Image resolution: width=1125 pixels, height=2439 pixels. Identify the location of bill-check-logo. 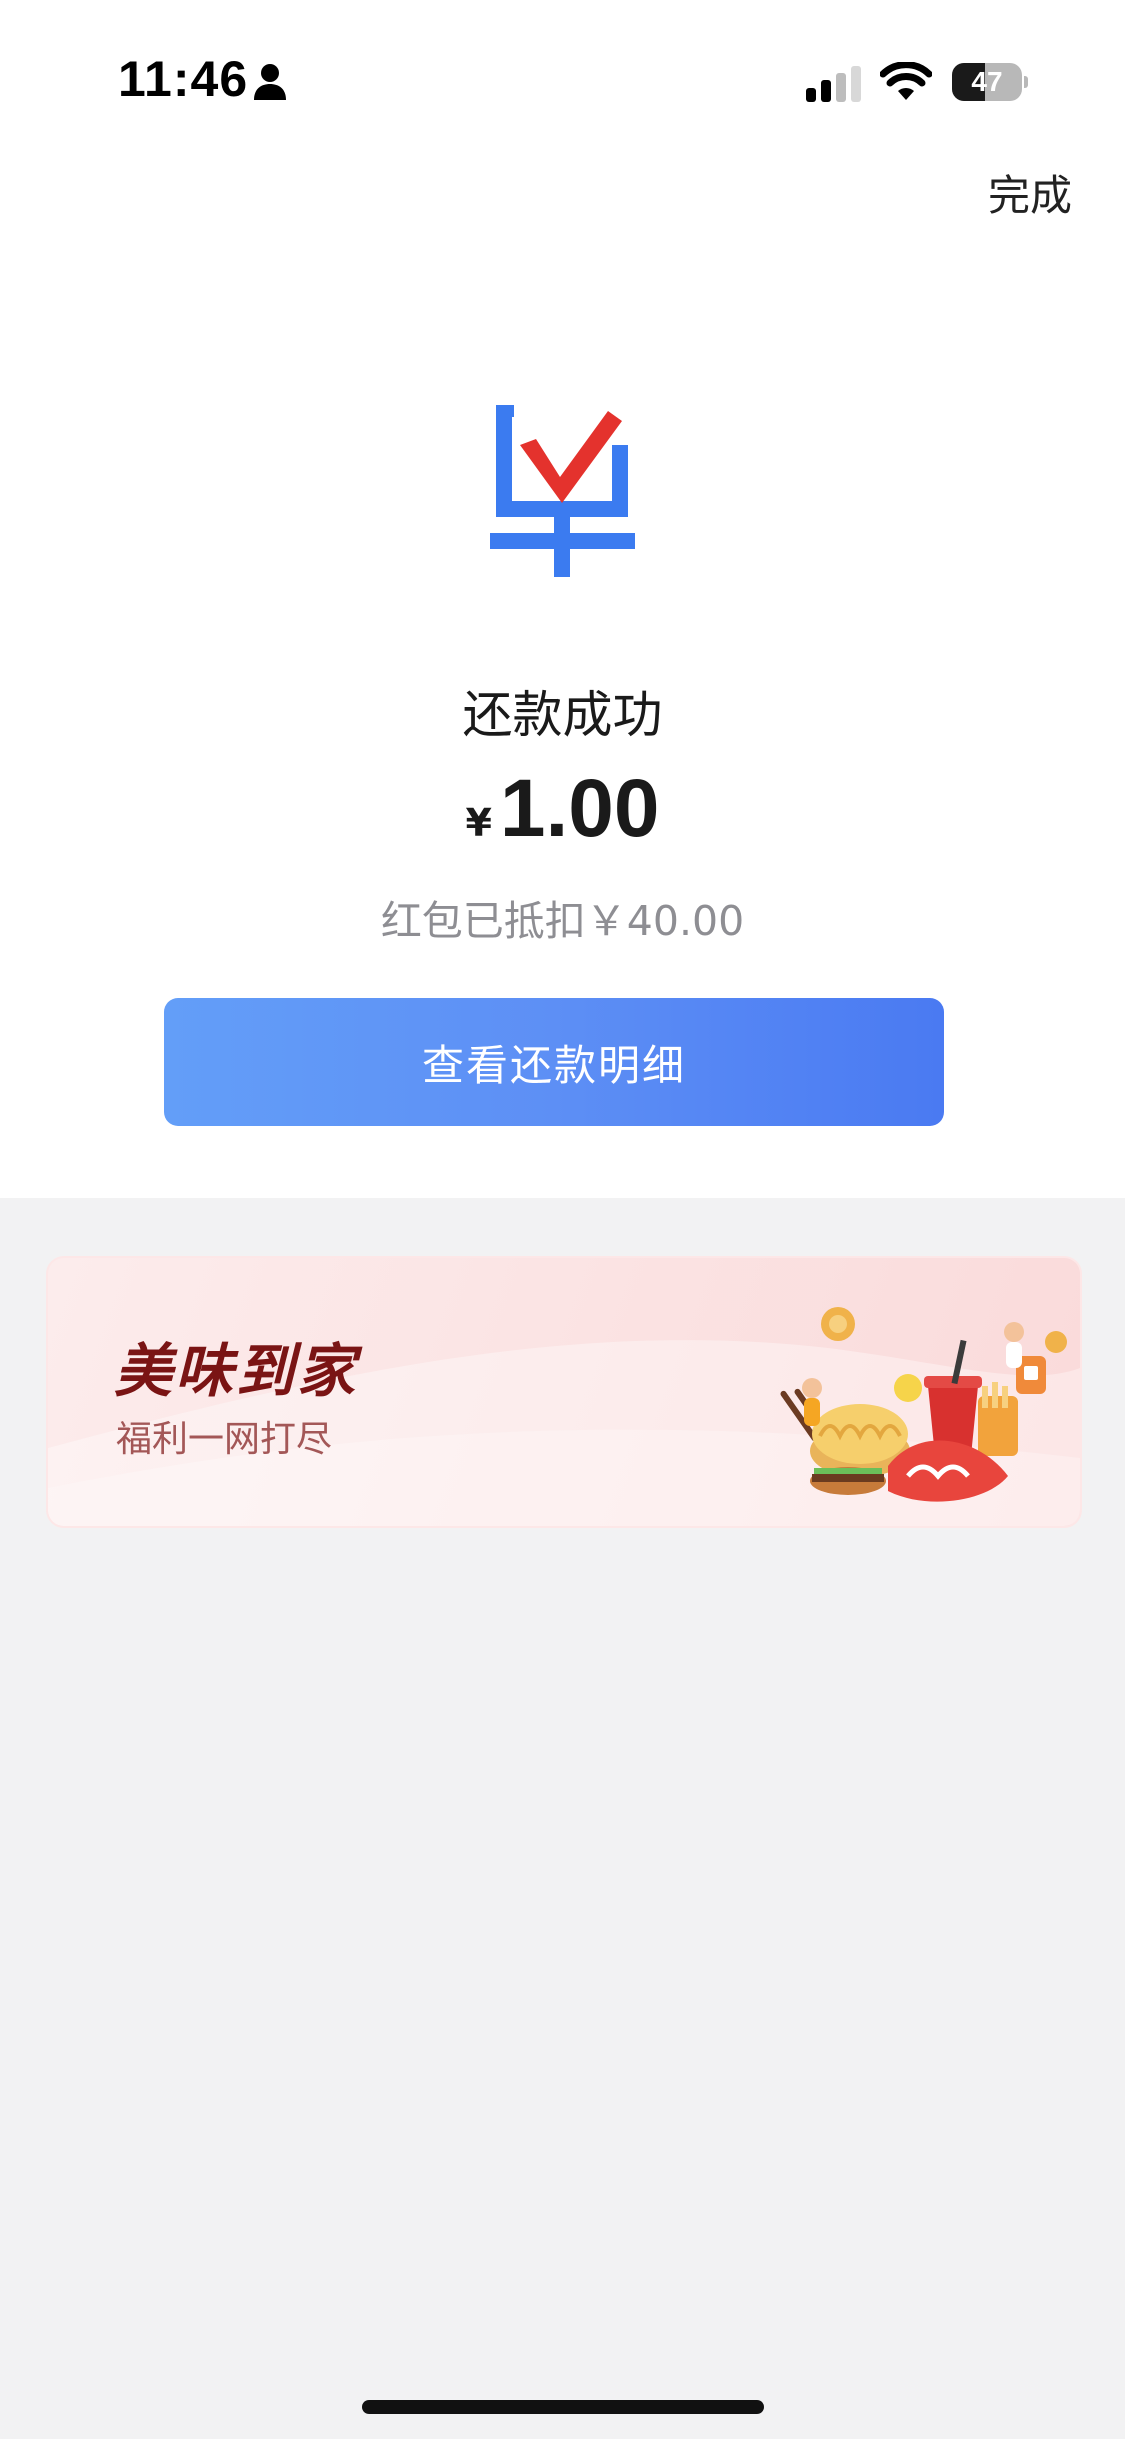
(562, 491).